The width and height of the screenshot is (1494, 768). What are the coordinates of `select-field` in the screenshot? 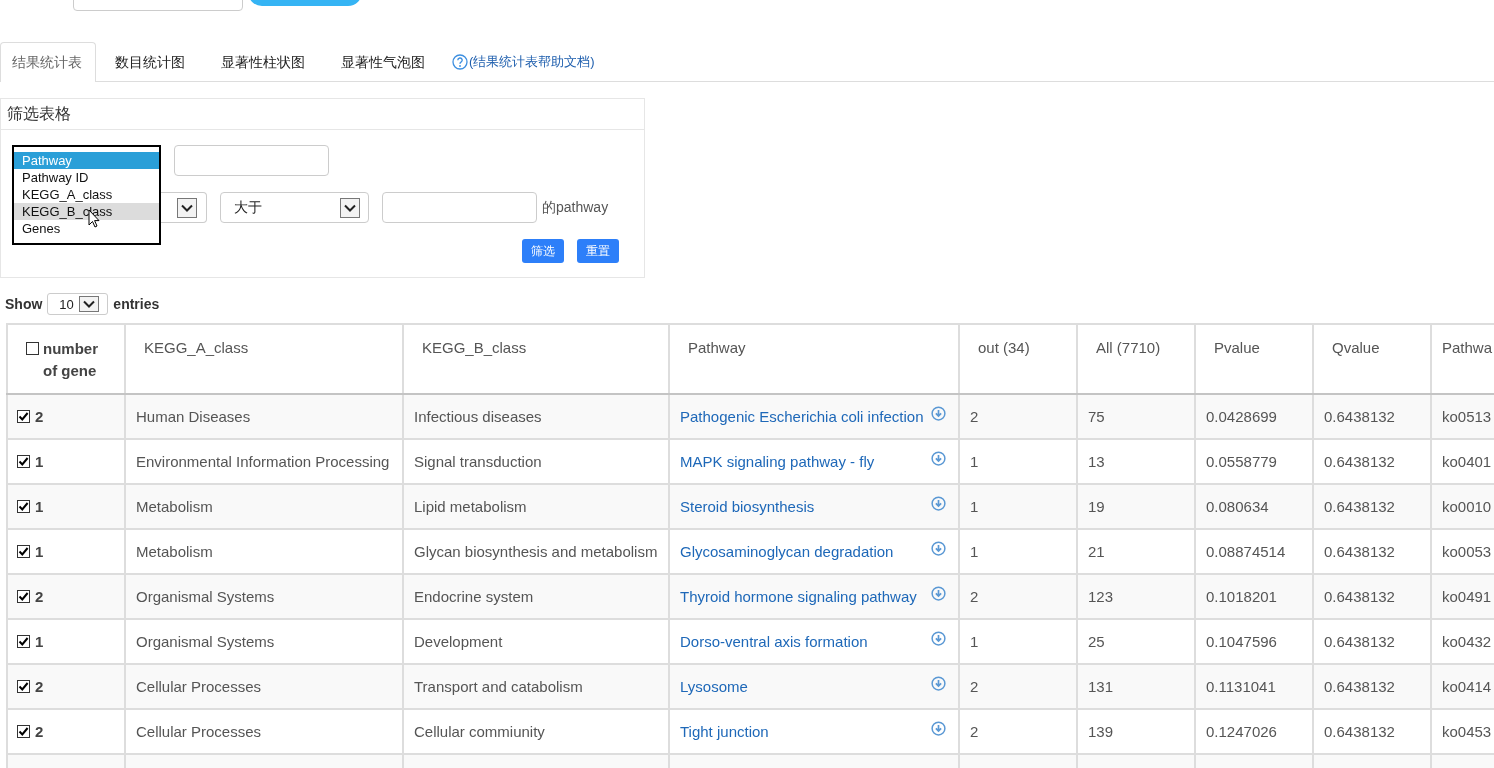 It's located at (184, 207).